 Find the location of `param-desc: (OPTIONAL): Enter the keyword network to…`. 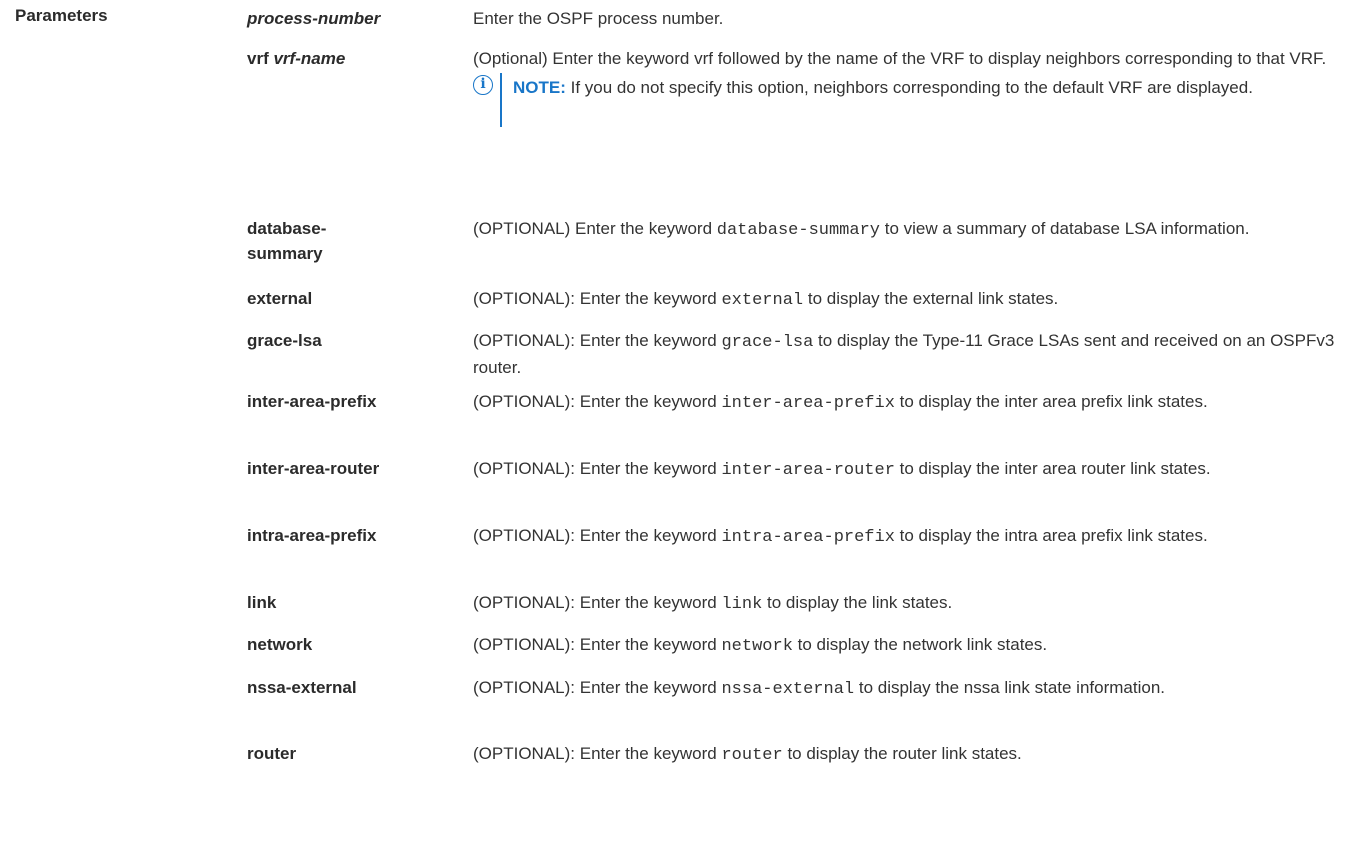

param-desc: (OPTIONAL): Enter the keyword network to… is located at coordinates (760, 645).